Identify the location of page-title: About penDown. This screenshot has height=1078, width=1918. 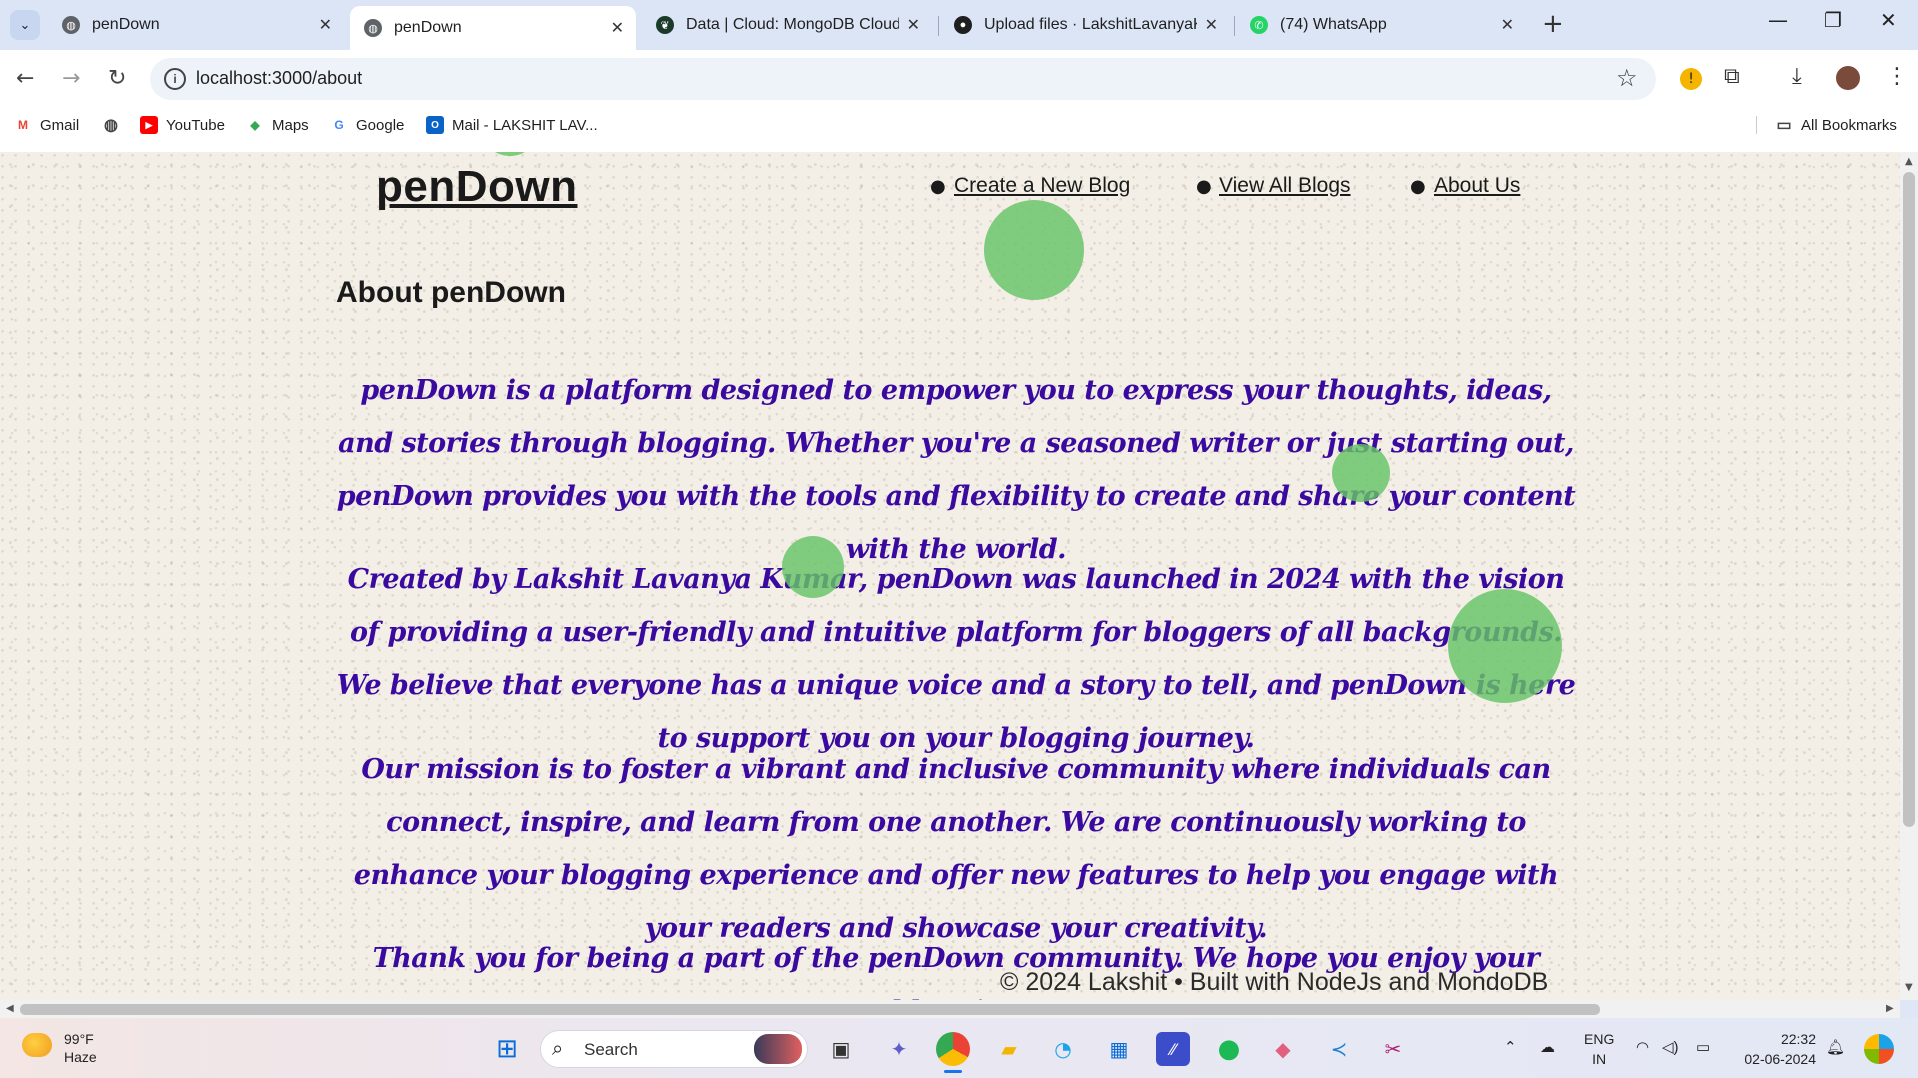
(451, 292).